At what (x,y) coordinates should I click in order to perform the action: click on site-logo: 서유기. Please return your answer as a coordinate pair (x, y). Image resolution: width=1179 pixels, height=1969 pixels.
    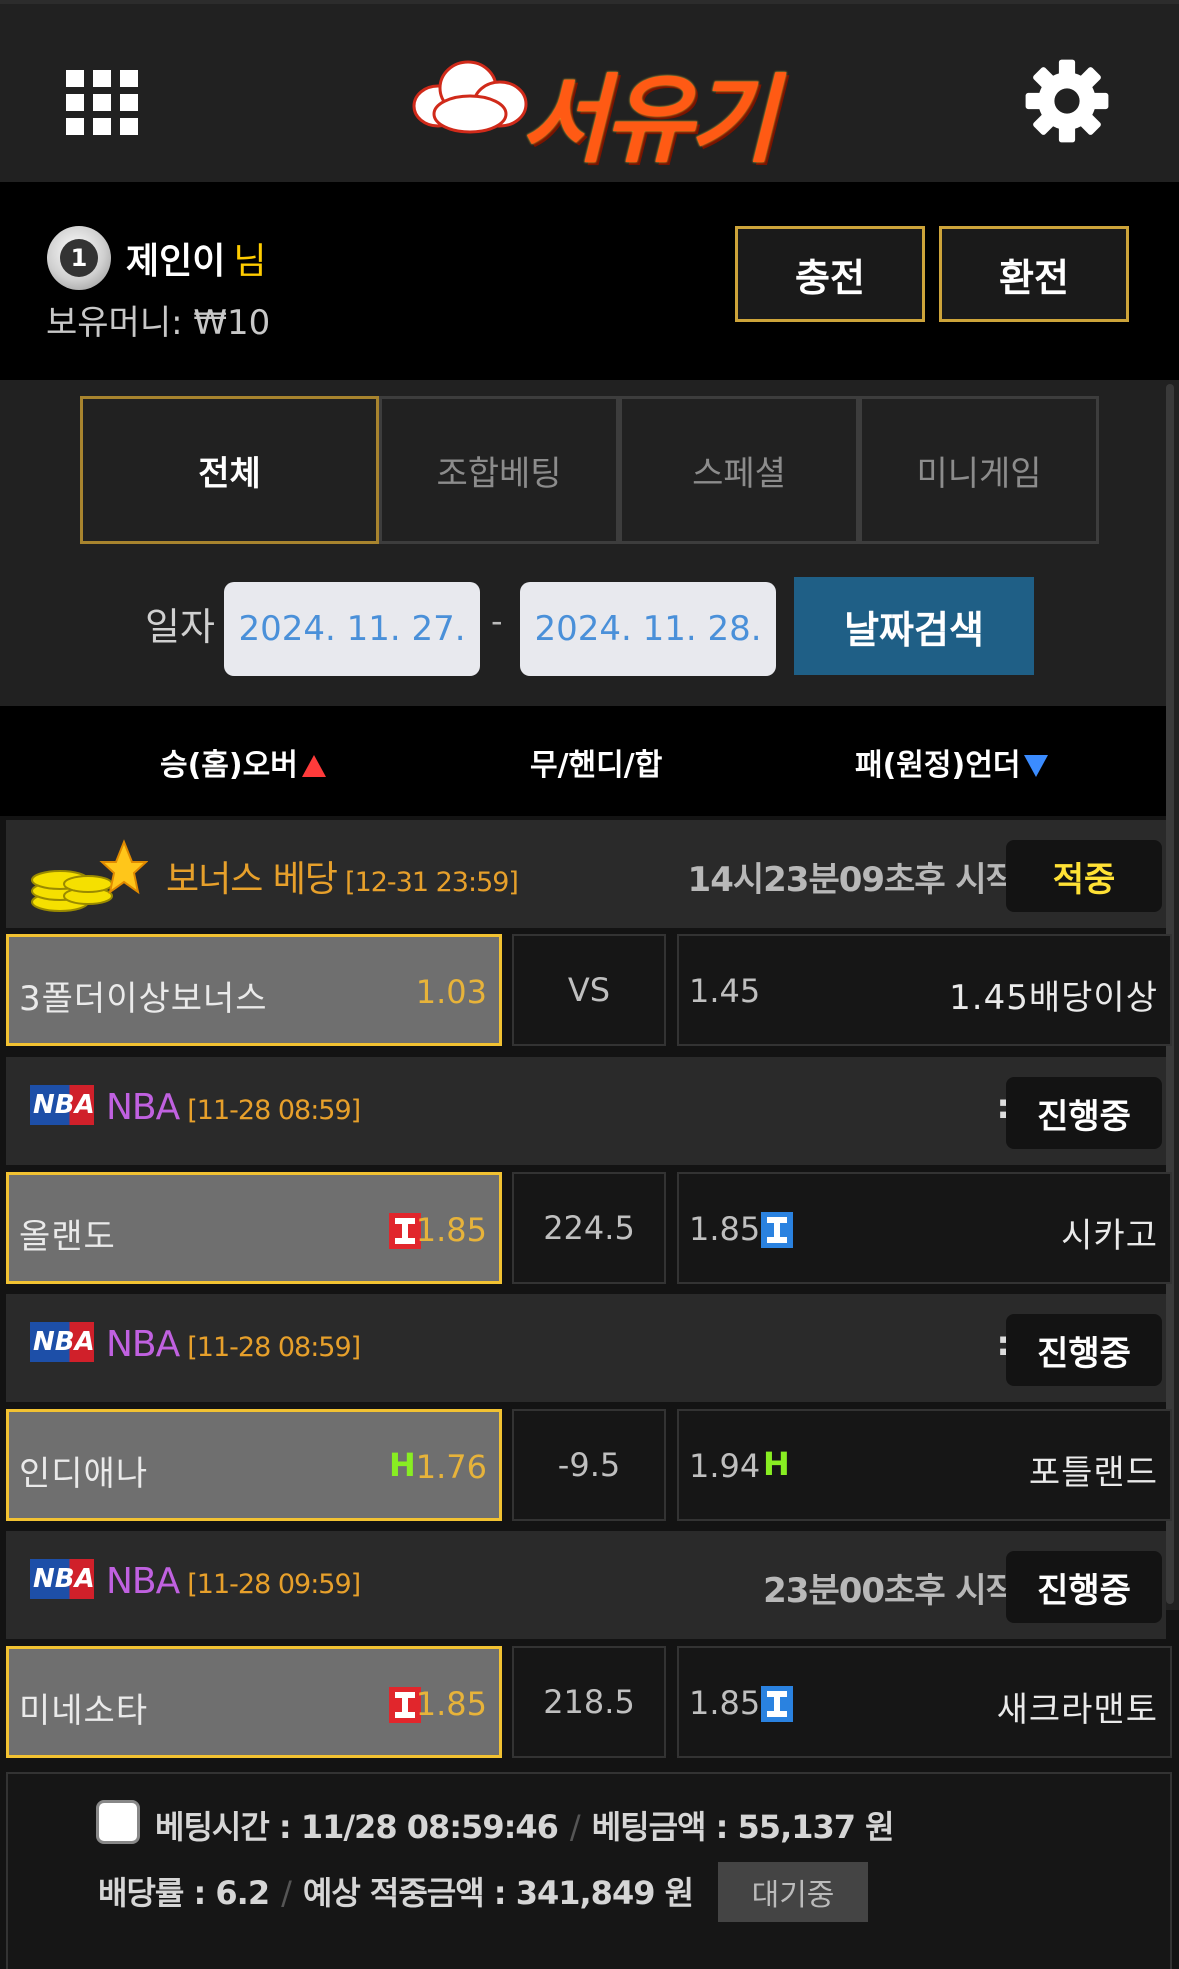
    Looking at the image, I should click on (593, 109).